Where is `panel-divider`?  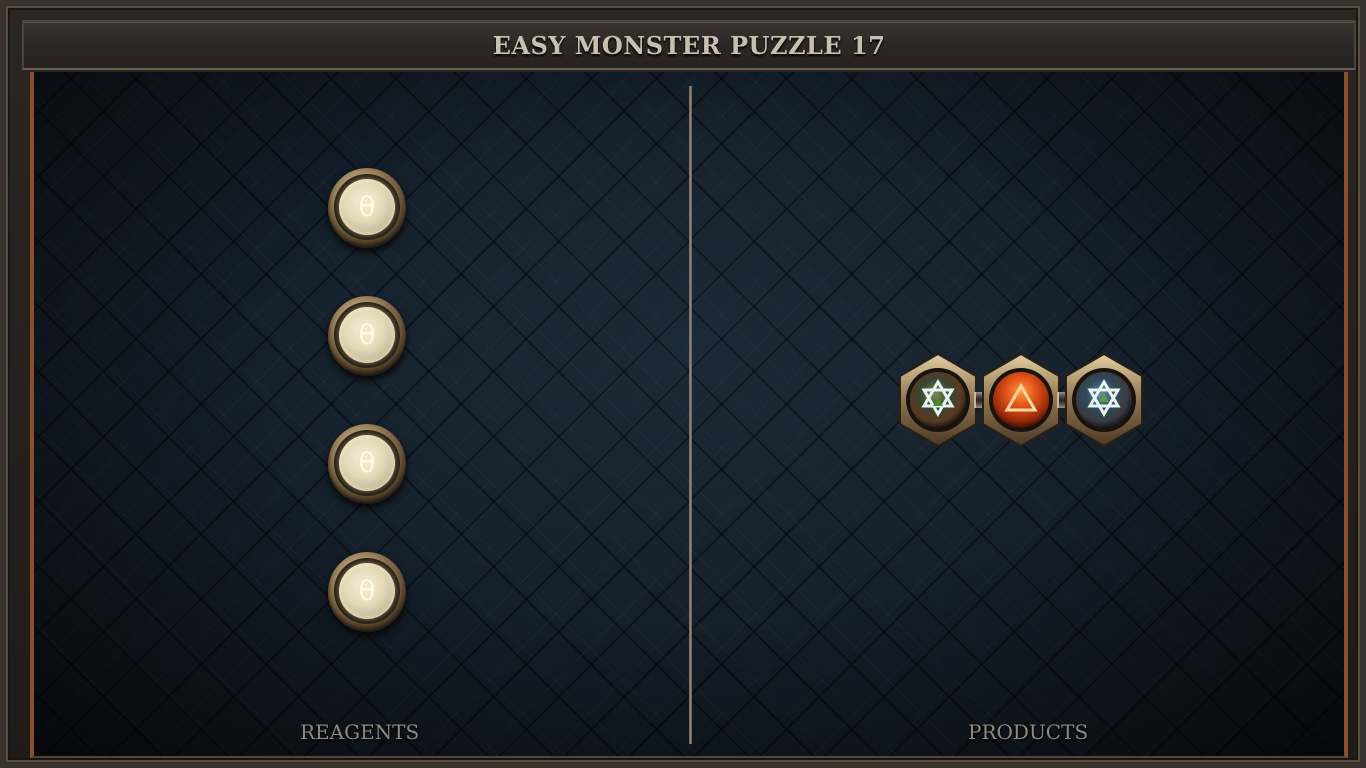 panel-divider is located at coordinates (690, 415).